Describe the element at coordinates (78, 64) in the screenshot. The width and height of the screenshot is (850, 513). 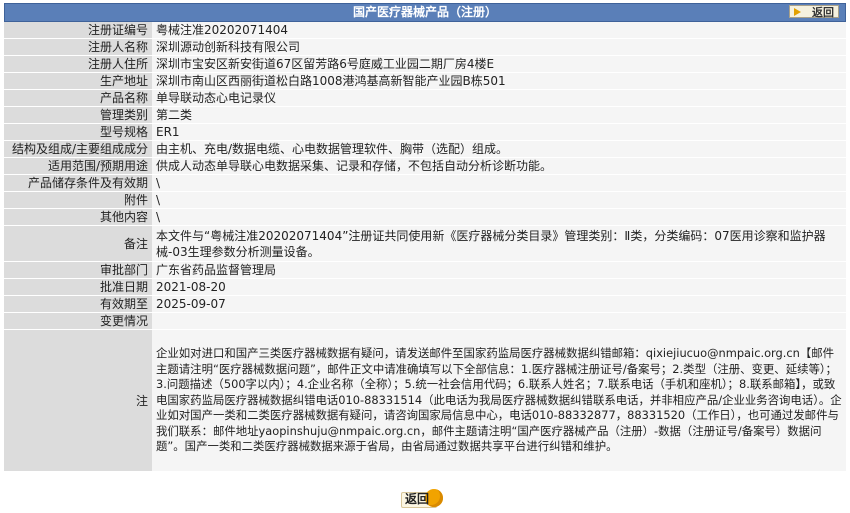
I see `field-label: 注册人住所` at that location.